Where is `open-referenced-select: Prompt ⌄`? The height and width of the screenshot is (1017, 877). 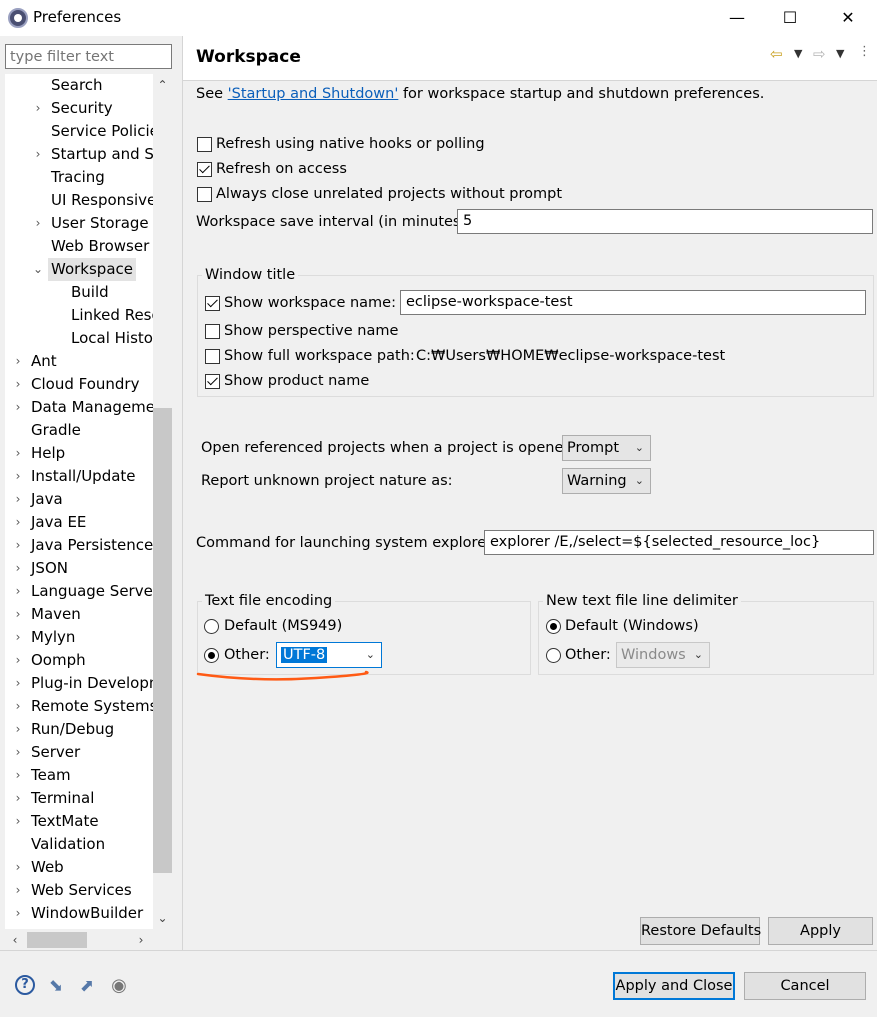
open-referenced-select: Prompt ⌄ is located at coordinates (606, 448).